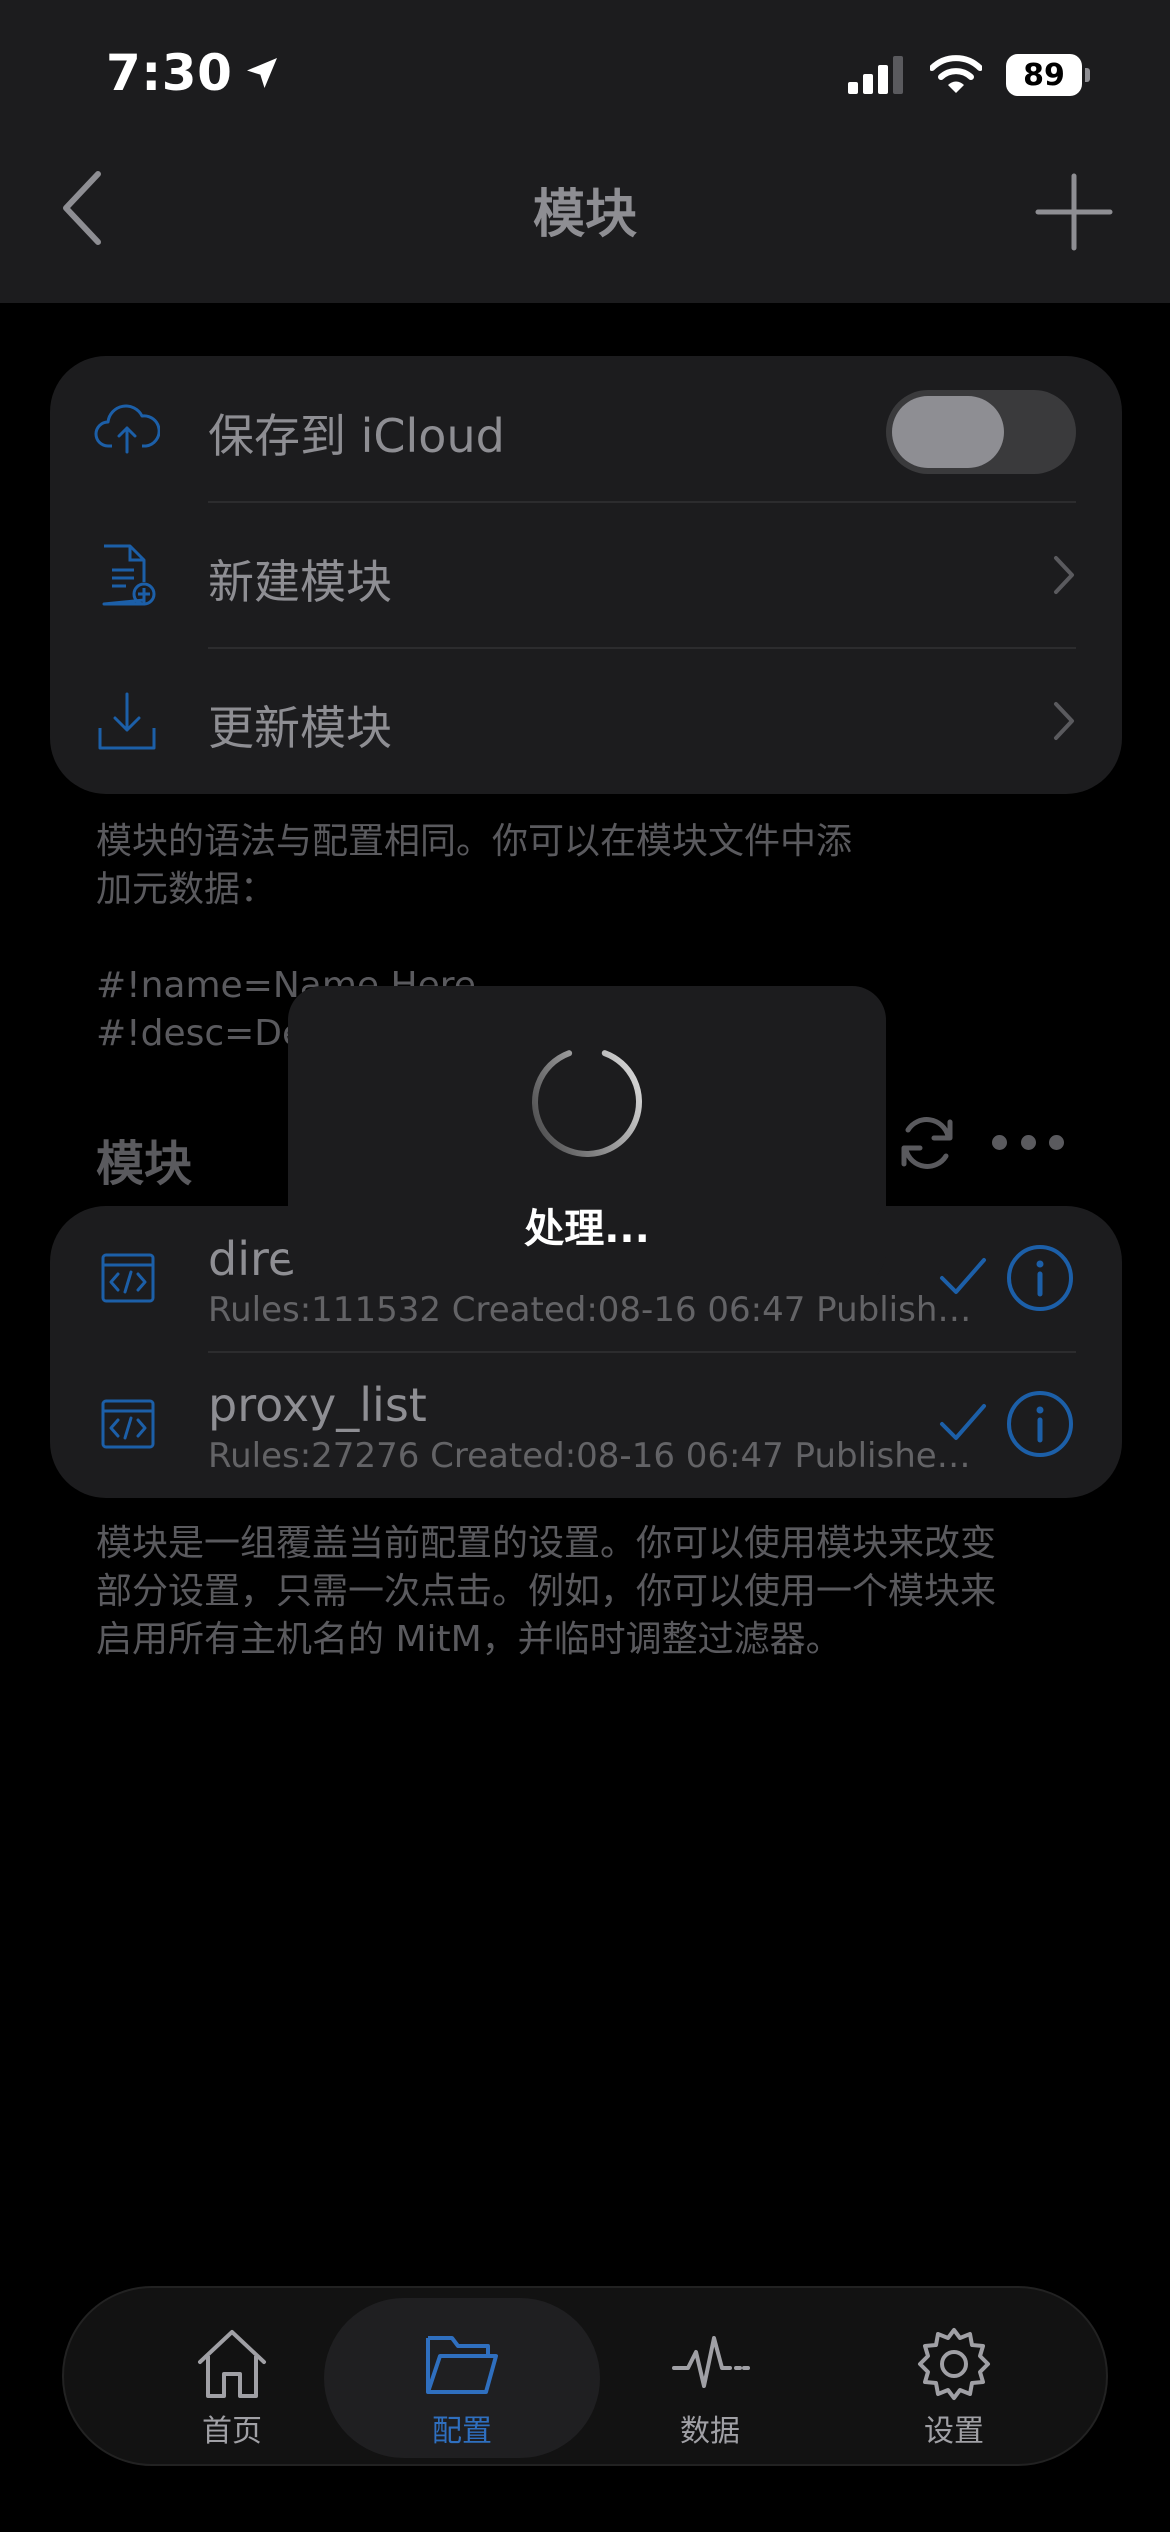  What do you see at coordinates (262, 73) in the screenshot?
I see `location-arrow-icon` at bounding box center [262, 73].